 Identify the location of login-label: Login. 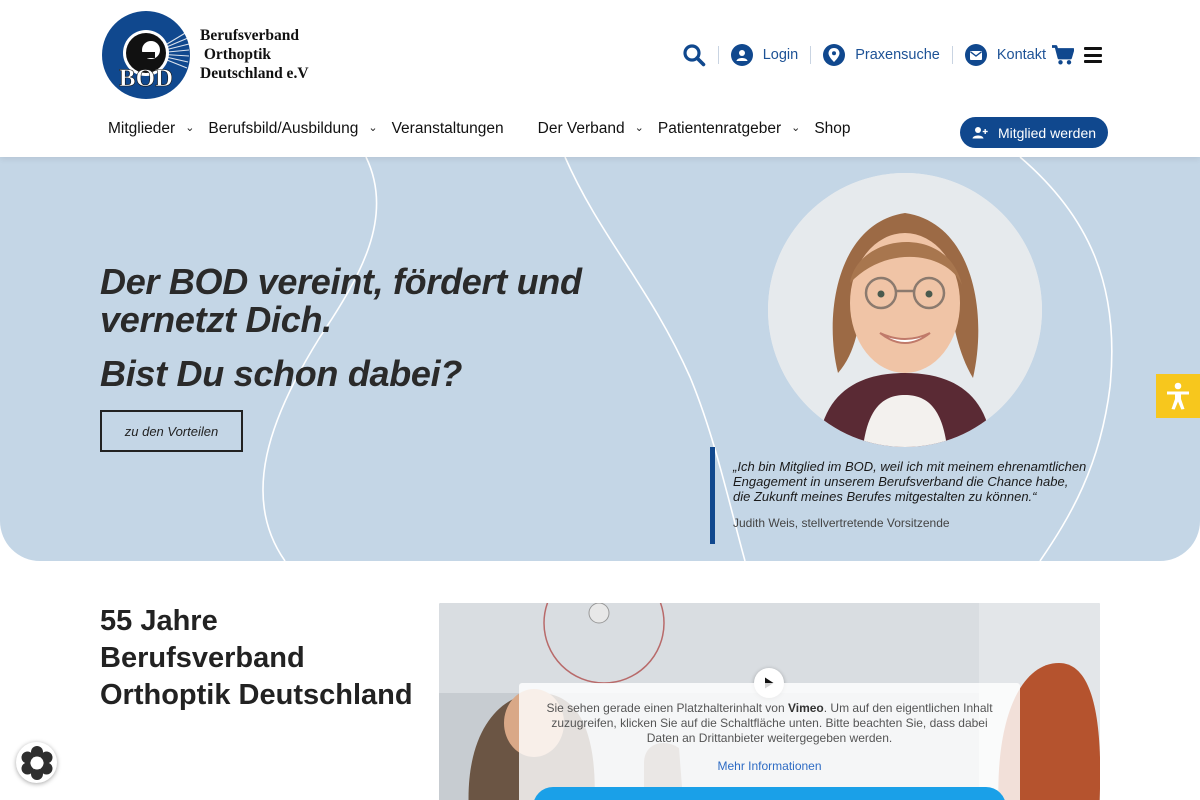
(780, 55).